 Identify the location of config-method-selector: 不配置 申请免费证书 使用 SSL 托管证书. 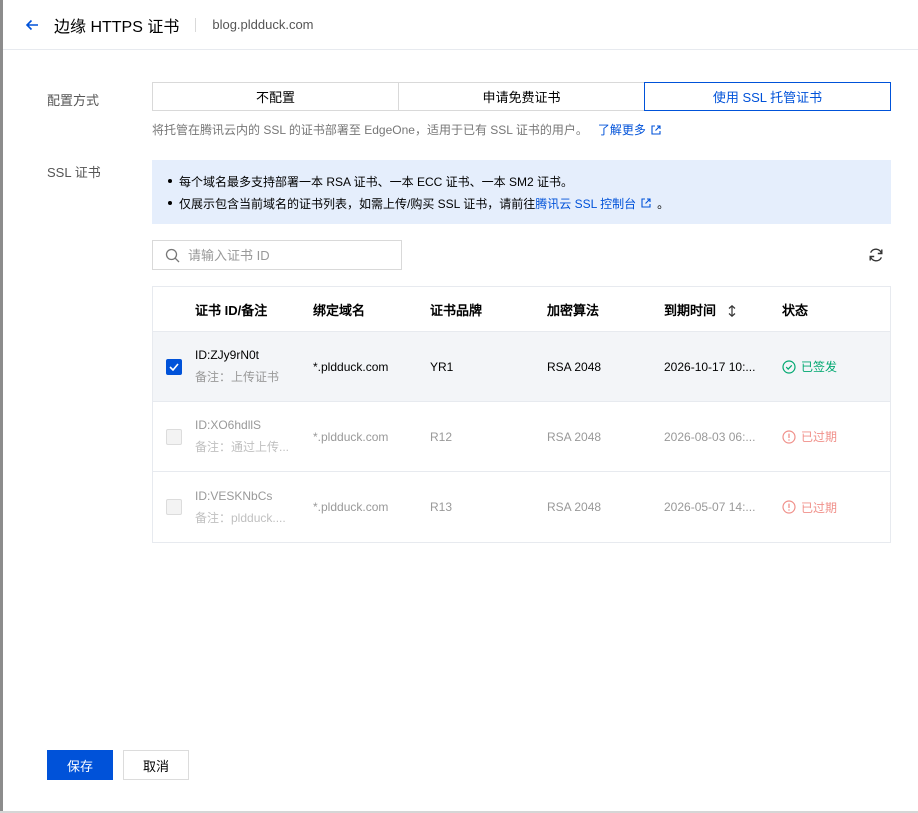
(521, 96).